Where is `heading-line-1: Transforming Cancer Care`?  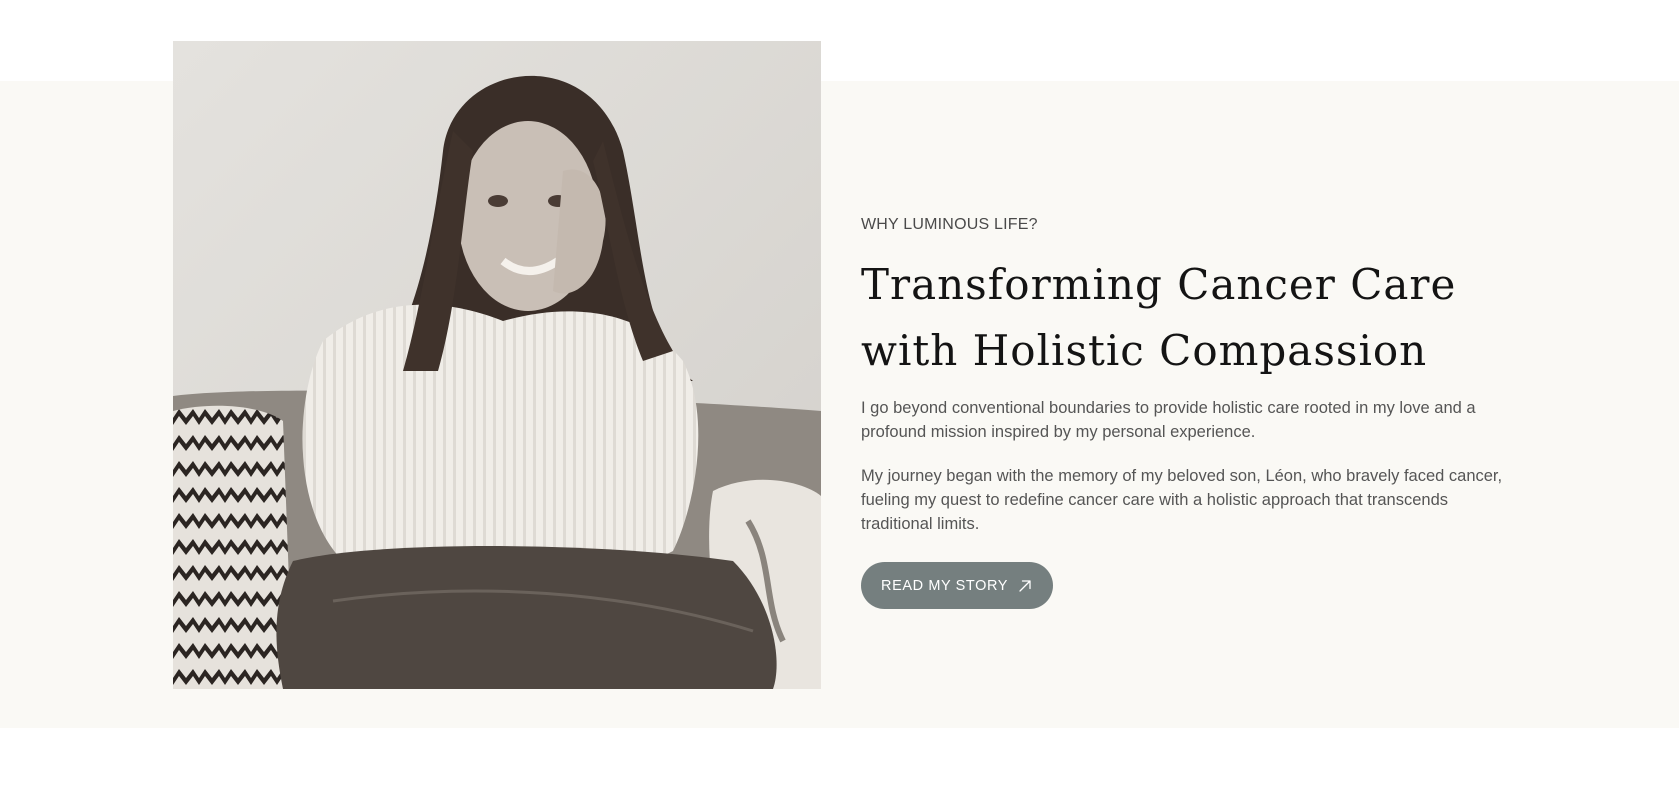 heading-line-1: Transforming Cancer Care is located at coordinates (1159, 284).